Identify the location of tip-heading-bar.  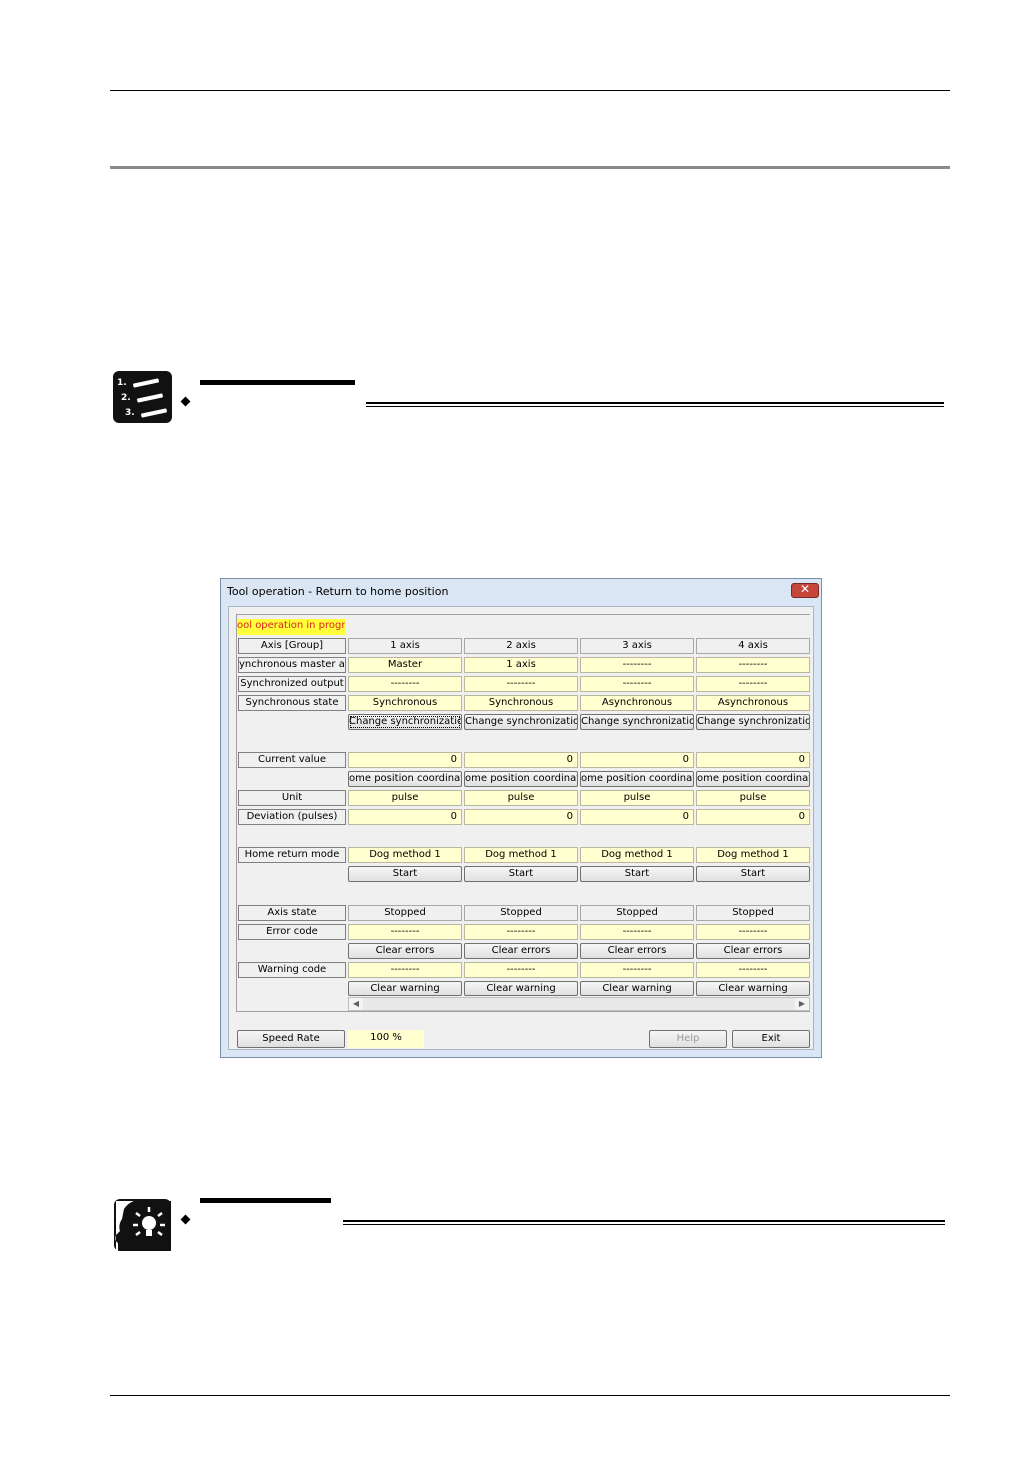
(265, 1200).